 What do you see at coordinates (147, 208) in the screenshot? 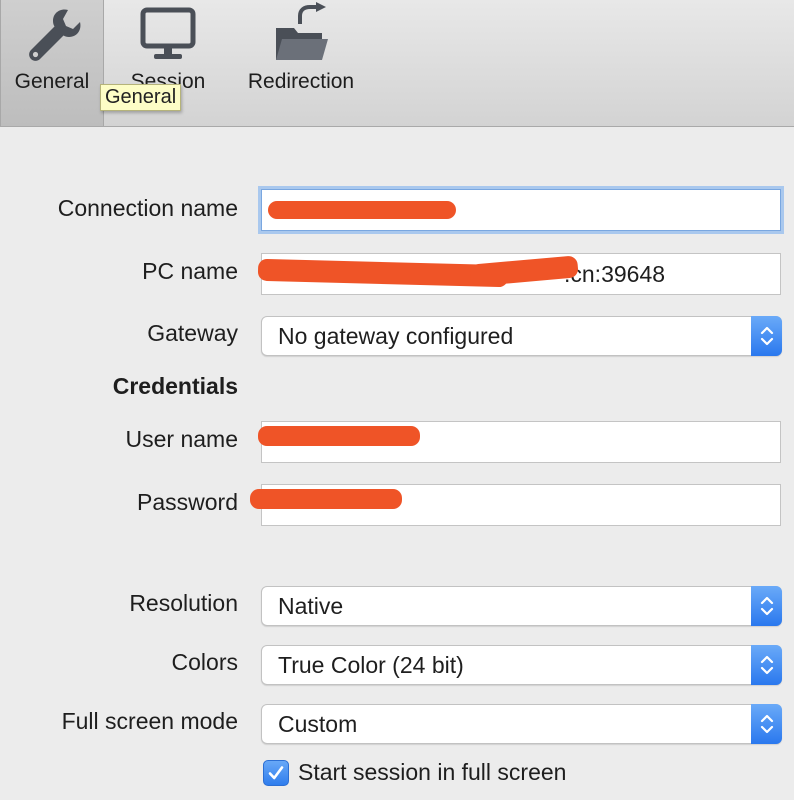
I see `connection-name-label: Connection name` at bounding box center [147, 208].